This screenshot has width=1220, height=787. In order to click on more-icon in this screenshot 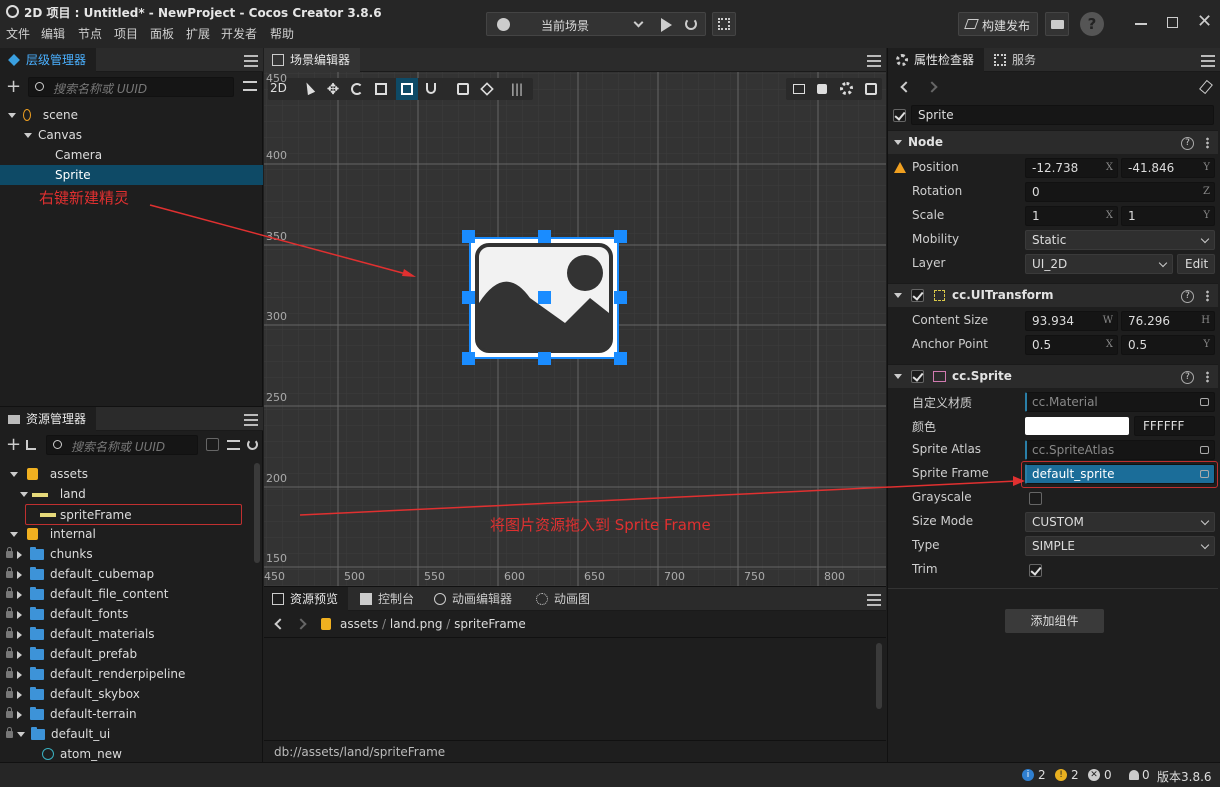, I will do `click(1207, 143)`.